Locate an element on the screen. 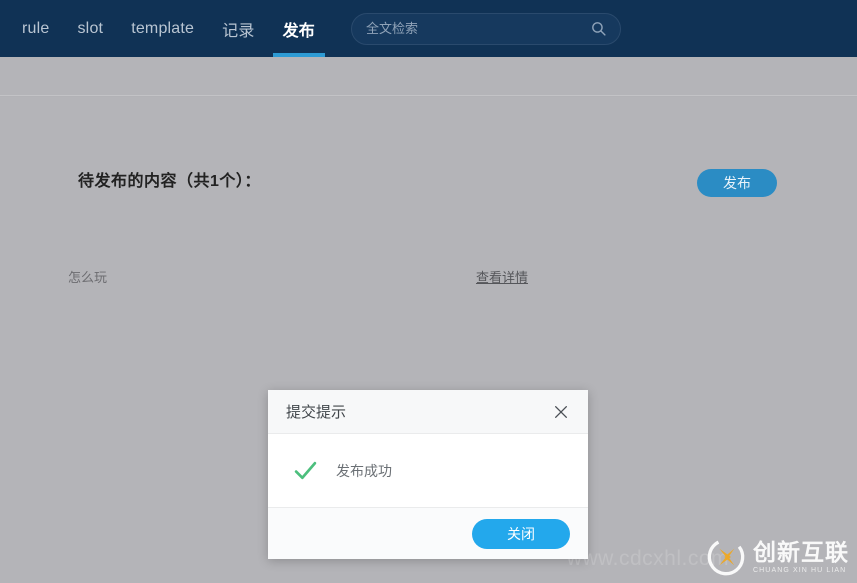  search-box is located at coordinates (485, 28).